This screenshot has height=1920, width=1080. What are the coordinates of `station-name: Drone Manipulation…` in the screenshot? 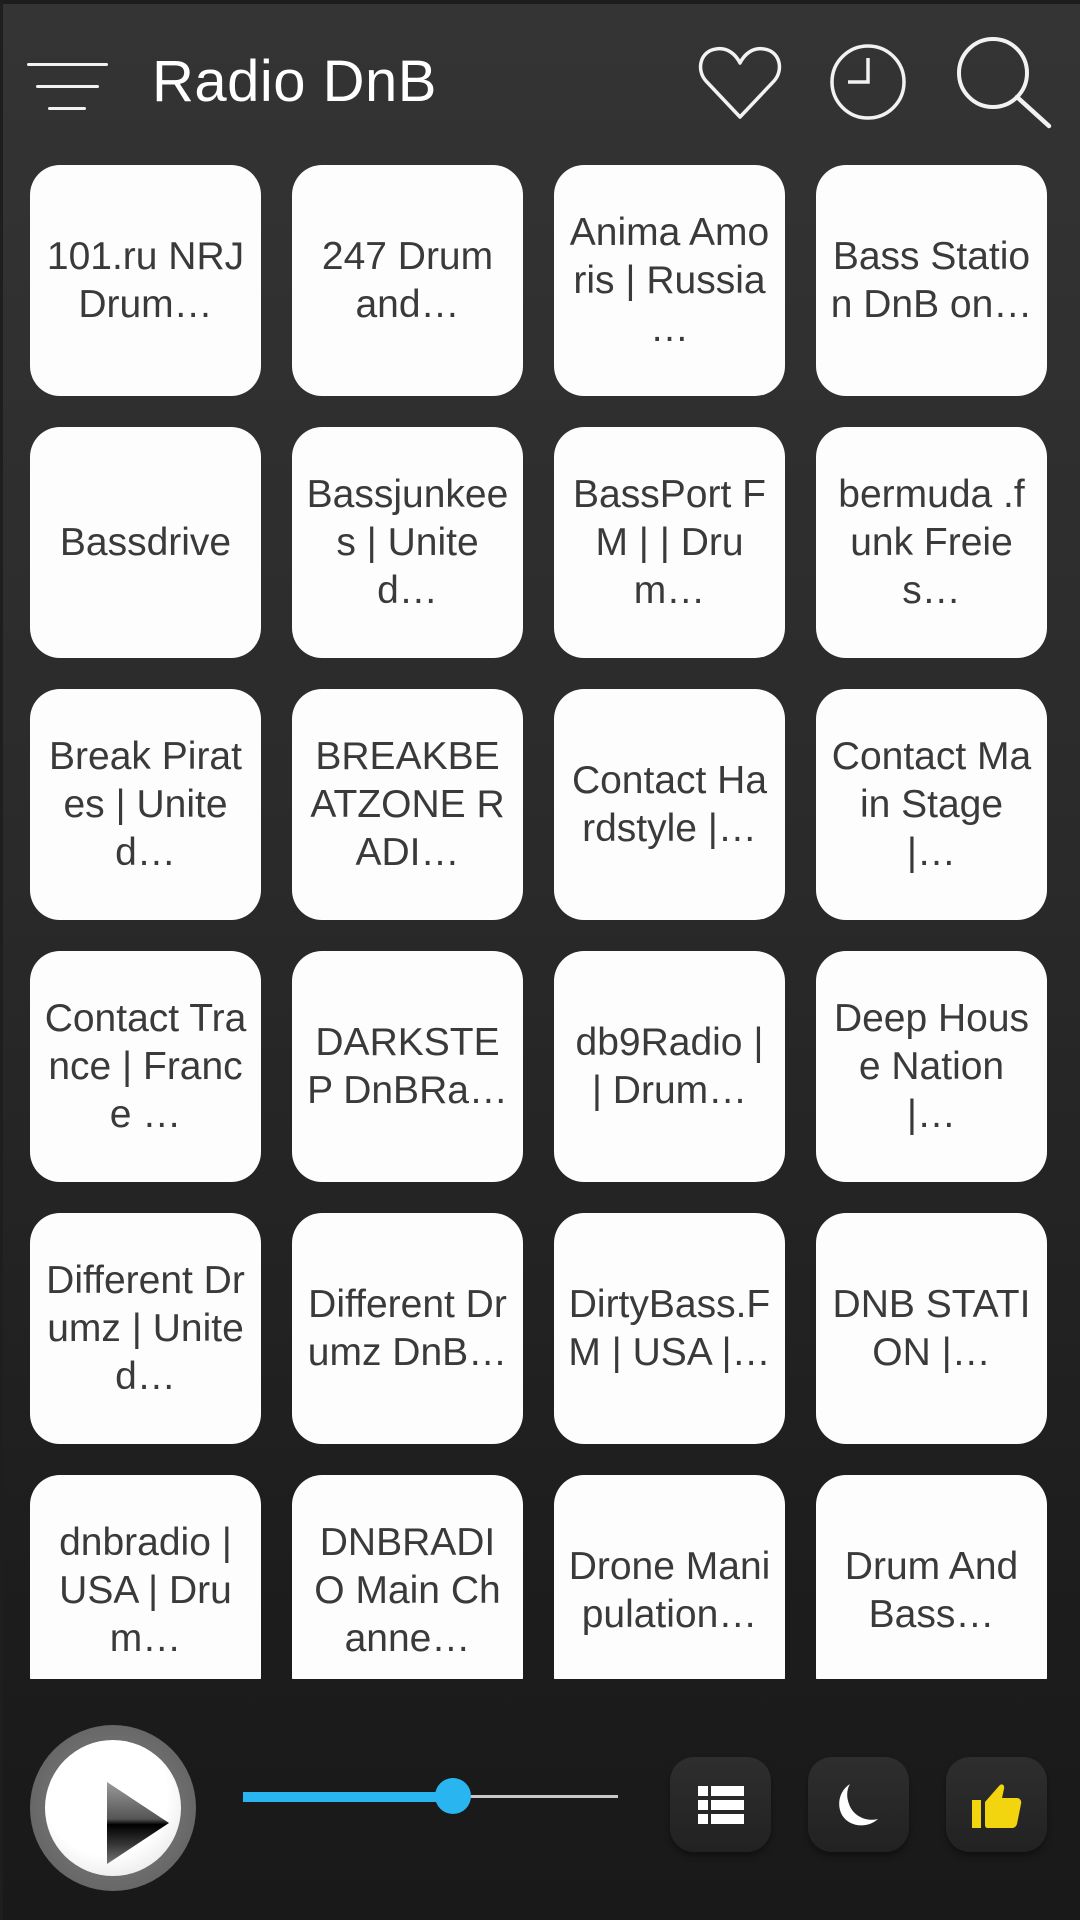 It's located at (669, 1590).